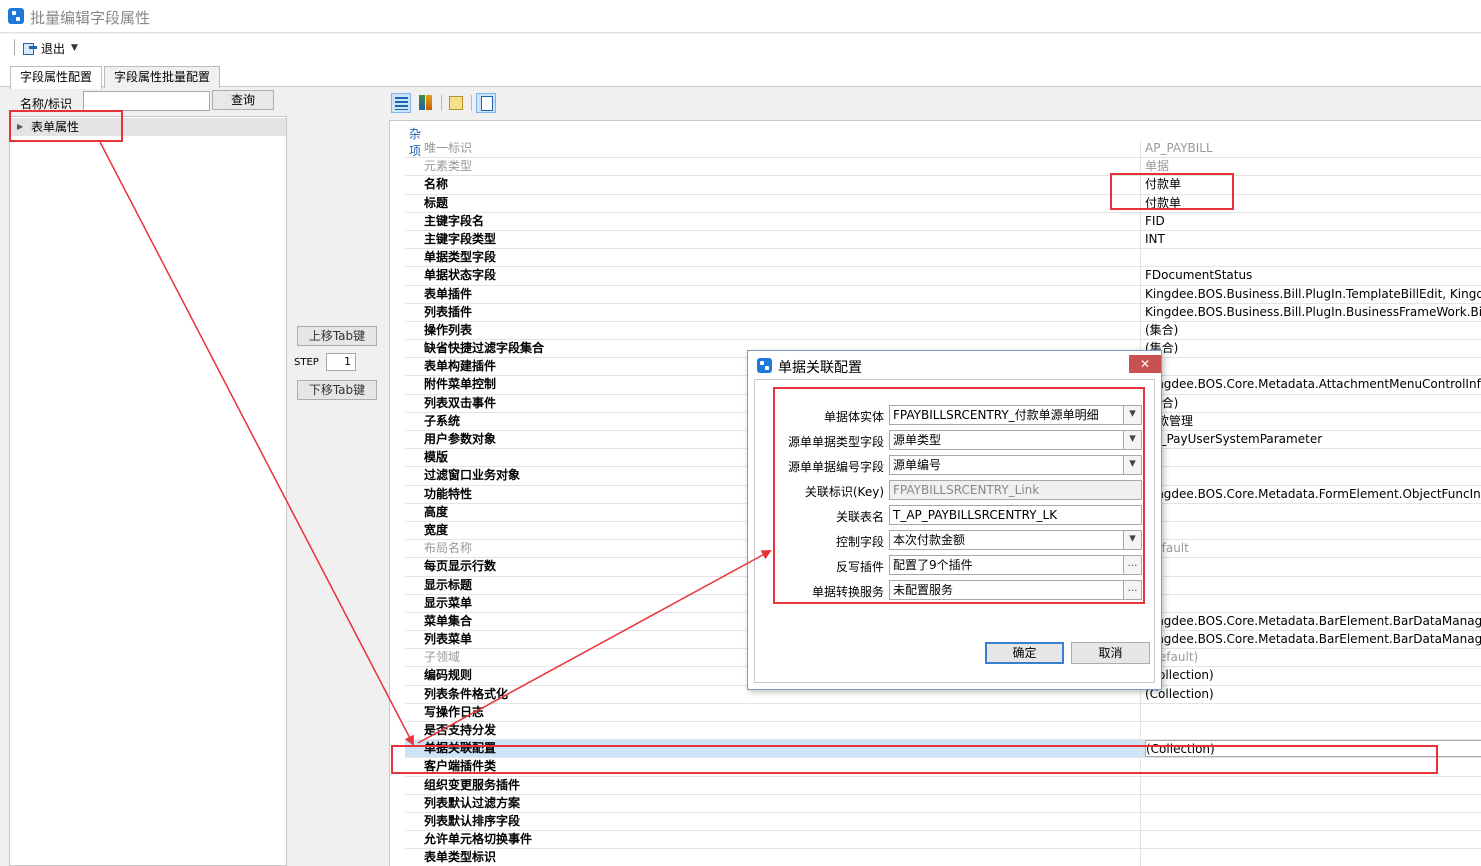 The image size is (1481, 866). I want to click on dialog-field-input: FPAYBILLSRCENTRY_付款单源单明细, so click(1015, 415).